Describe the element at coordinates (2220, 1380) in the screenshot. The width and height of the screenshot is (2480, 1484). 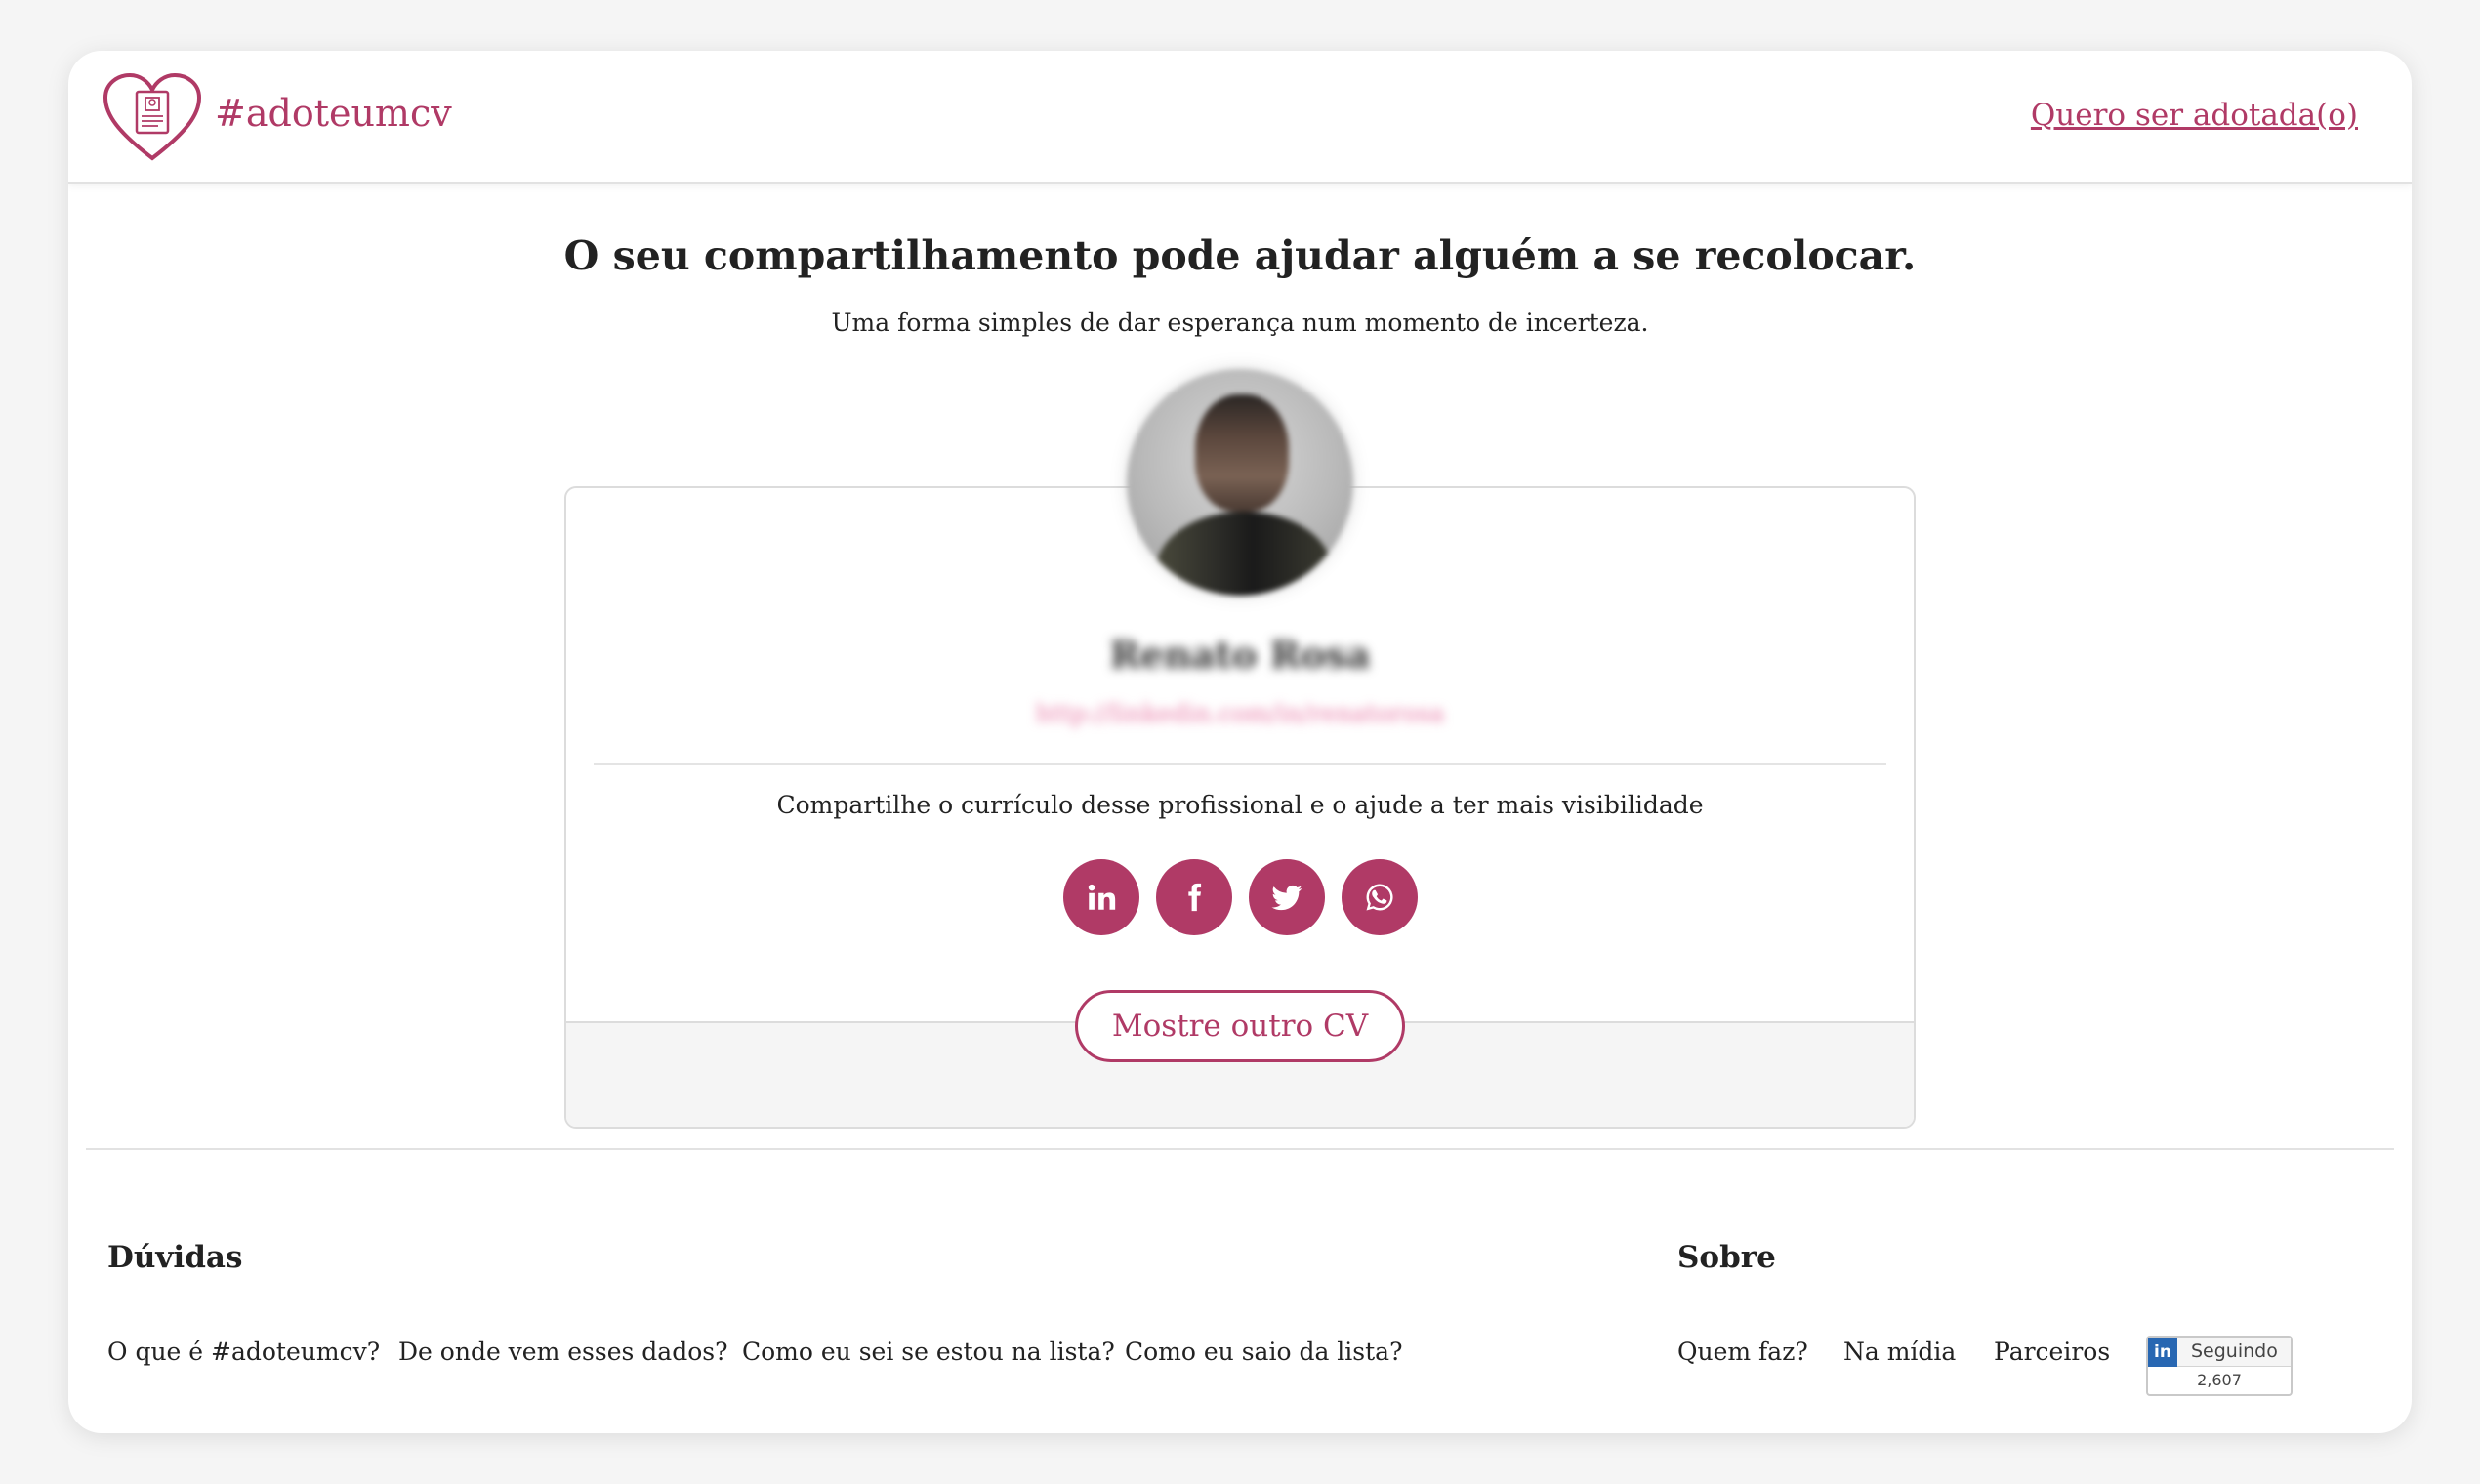
I see `follower-count: 2,607` at that location.